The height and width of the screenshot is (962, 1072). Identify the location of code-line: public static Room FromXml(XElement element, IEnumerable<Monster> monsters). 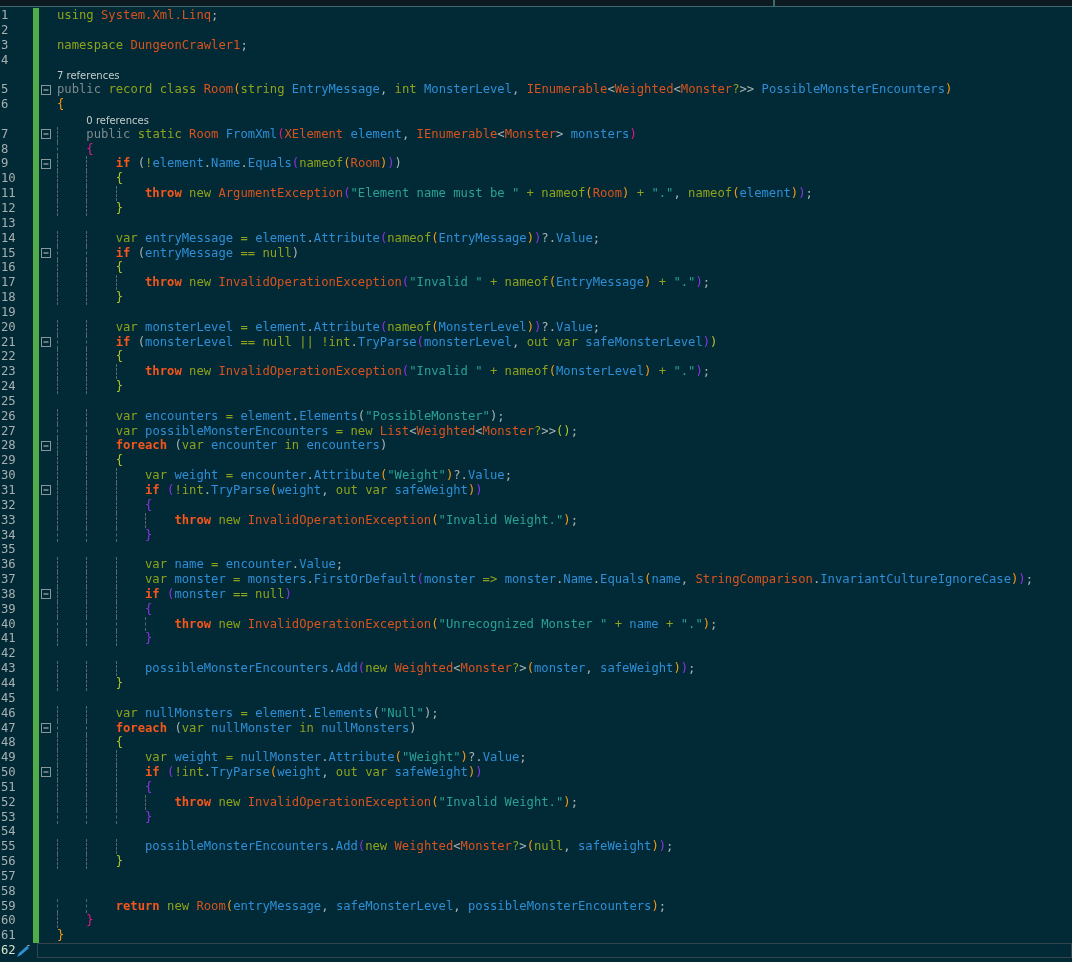
(347, 133).